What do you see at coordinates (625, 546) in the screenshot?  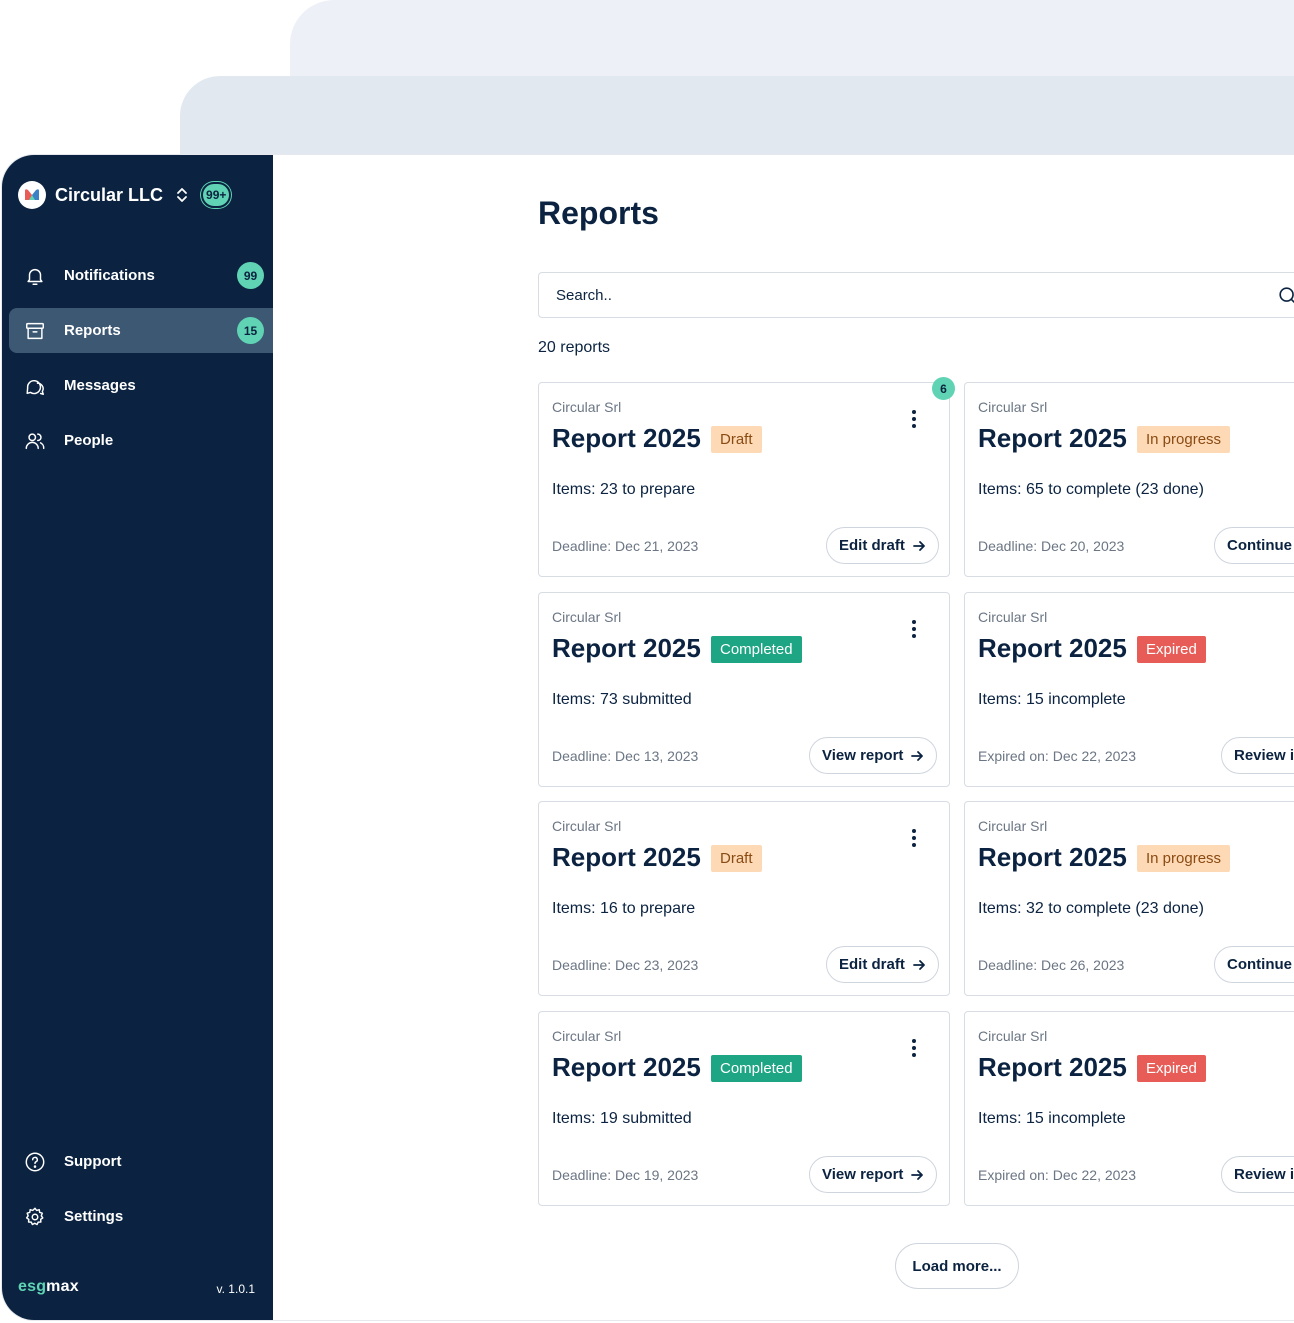 I see `card-deadline: Deadline: Dec 21, 2023` at bounding box center [625, 546].